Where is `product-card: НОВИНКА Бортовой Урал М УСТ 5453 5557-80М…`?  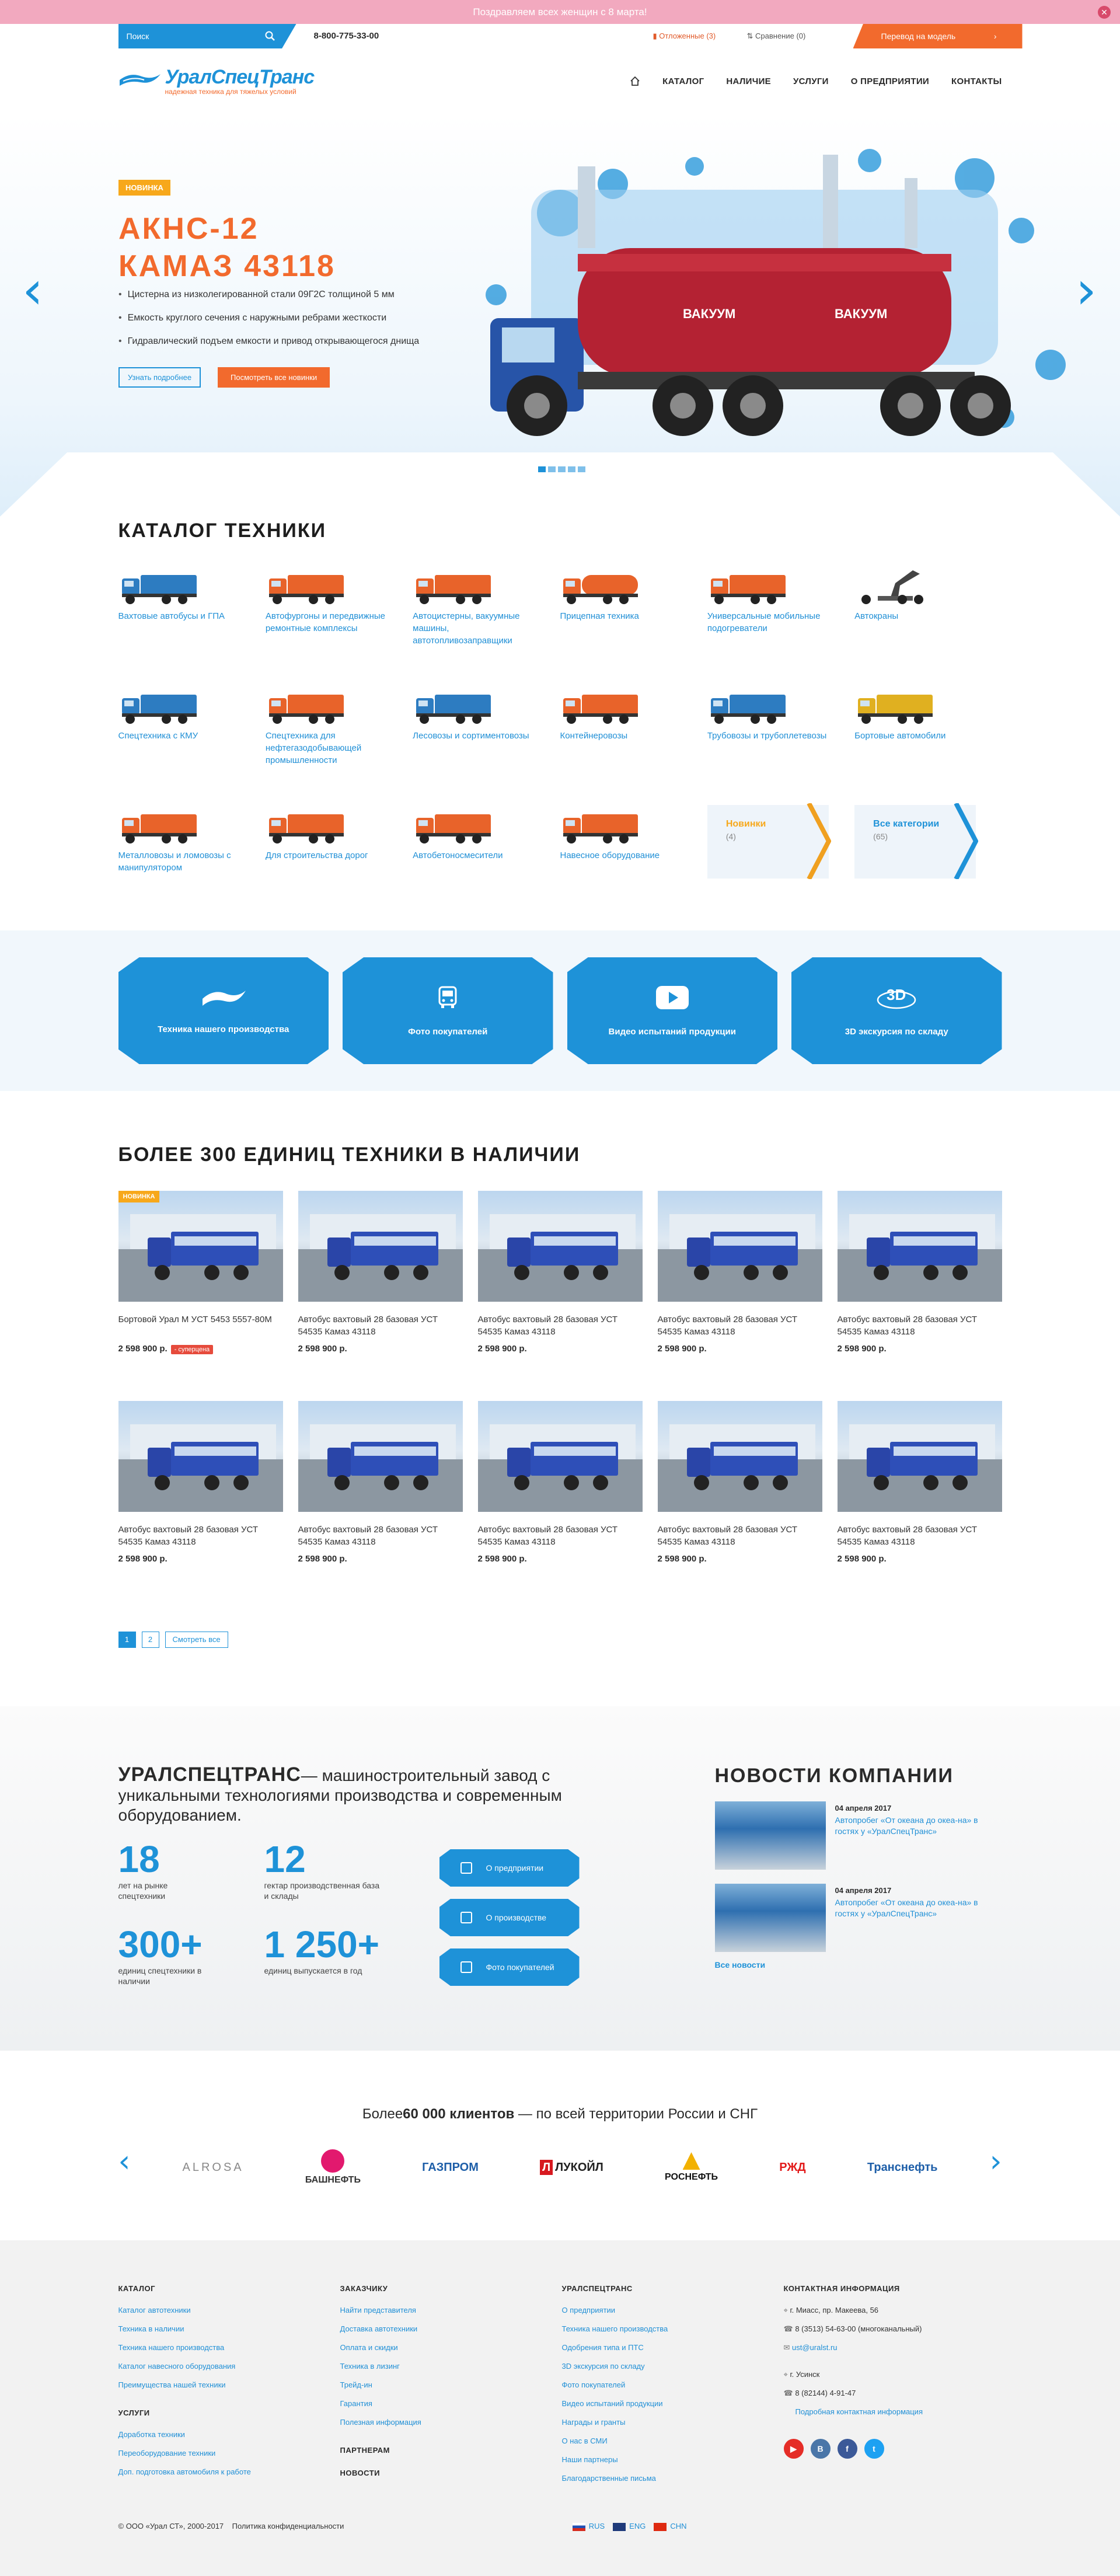
product-card: НОВИНКА Бортовой Урал М УСТ 5453 5557-80М… is located at coordinates (200, 1272).